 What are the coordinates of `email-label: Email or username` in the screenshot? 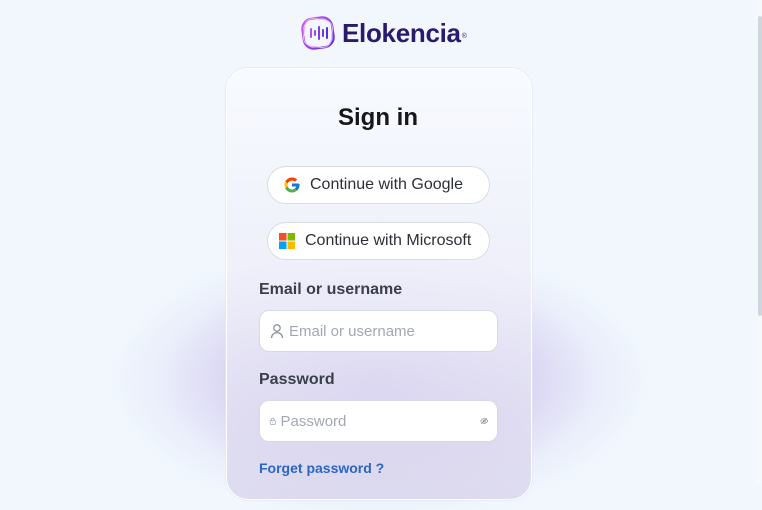 It's located at (331, 289).